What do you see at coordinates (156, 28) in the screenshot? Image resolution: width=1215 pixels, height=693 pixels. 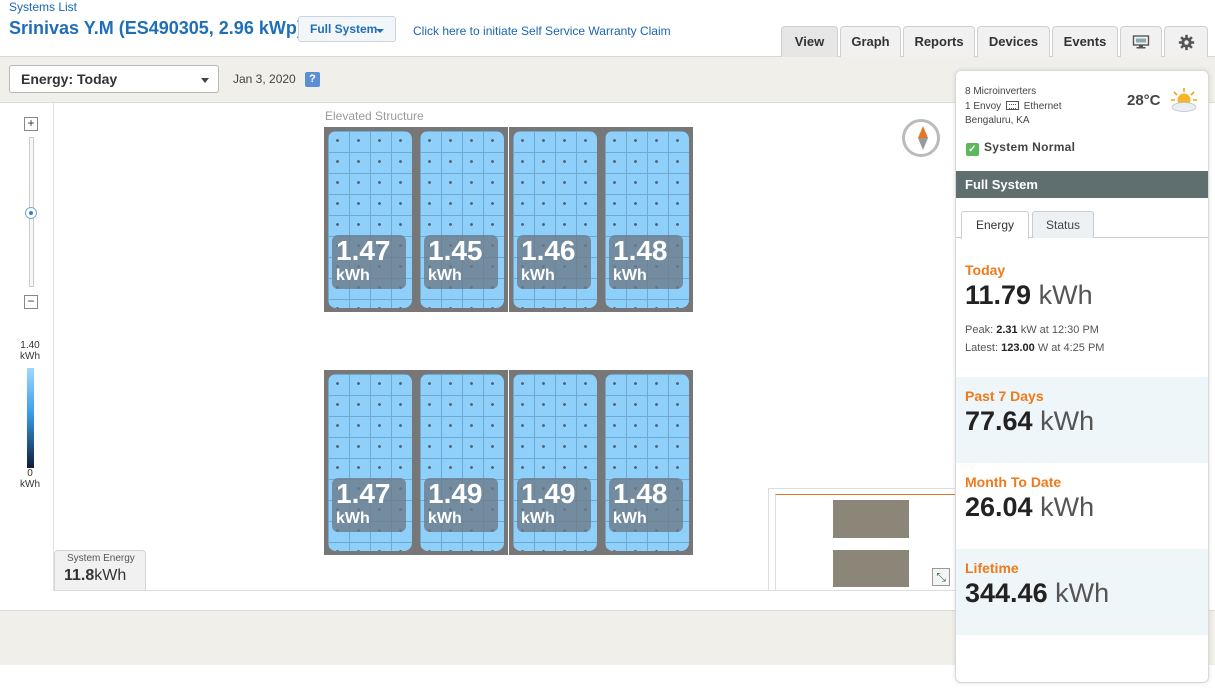 I see `system-title: Srinivas Y.M (ES490305, 2.96 kWp)` at bounding box center [156, 28].